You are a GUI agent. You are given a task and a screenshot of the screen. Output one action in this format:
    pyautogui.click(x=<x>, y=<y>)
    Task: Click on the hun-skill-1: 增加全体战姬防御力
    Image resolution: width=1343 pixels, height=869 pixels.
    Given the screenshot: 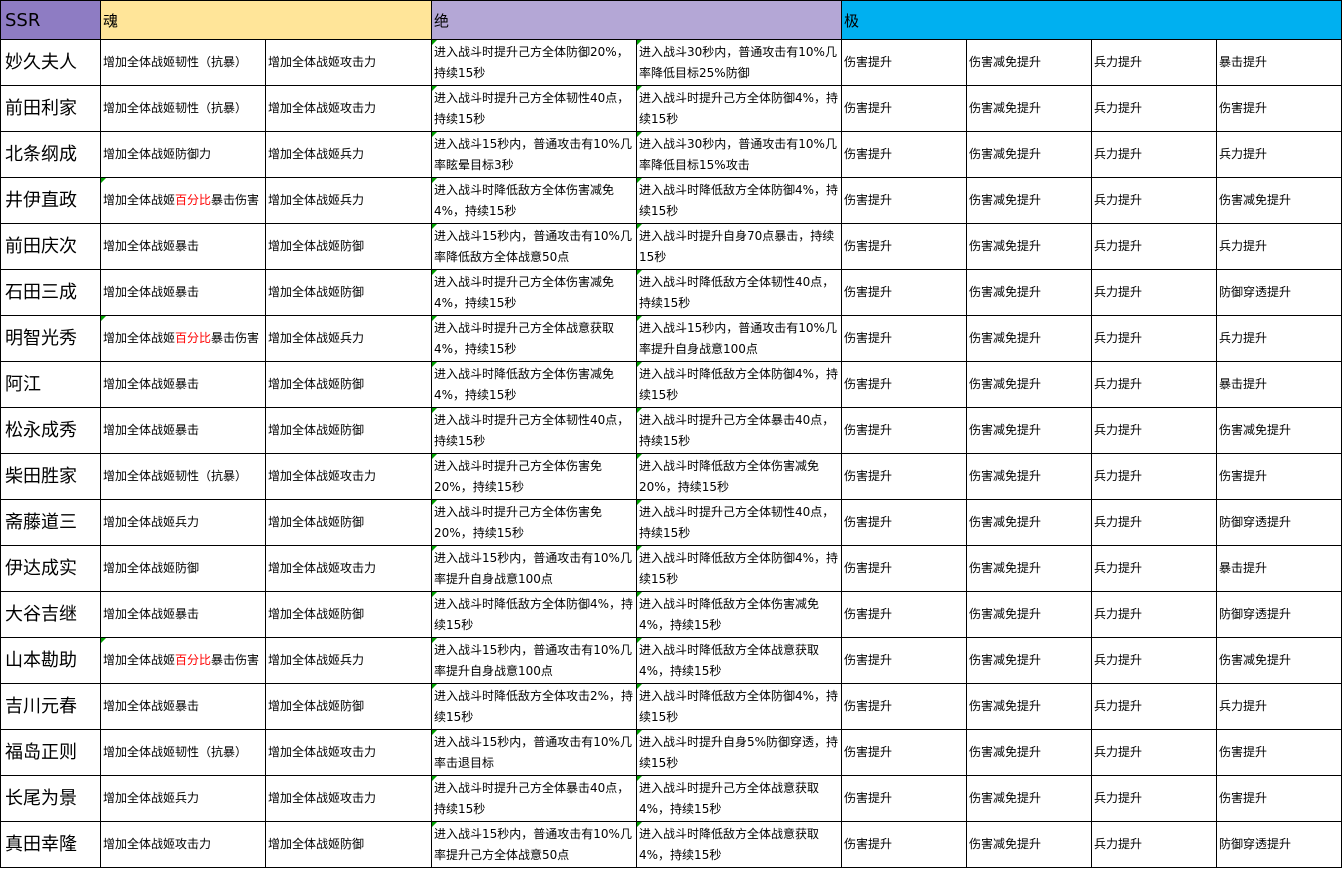 What is the action you would take?
    pyautogui.click(x=183, y=154)
    